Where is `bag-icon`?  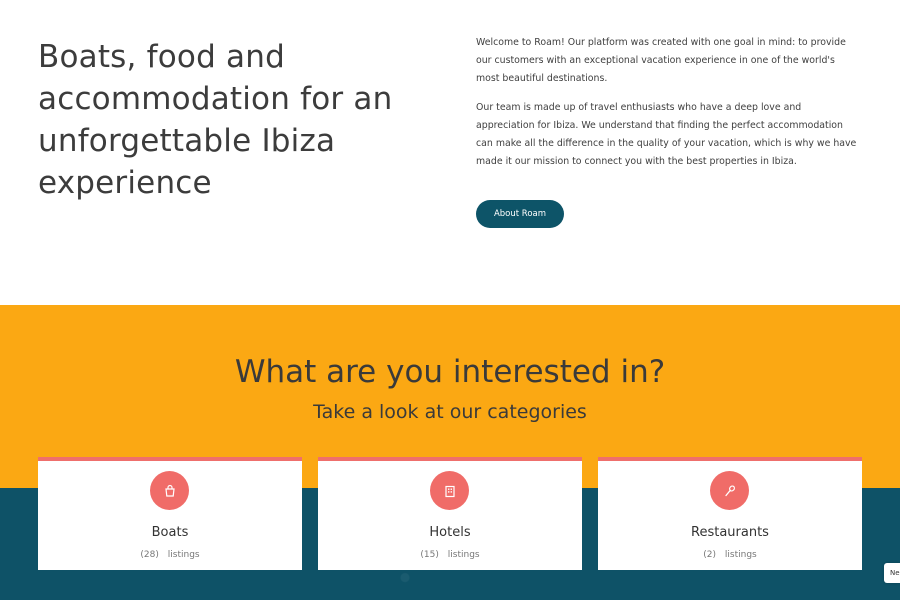 bag-icon is located at coordinates (169, 490).